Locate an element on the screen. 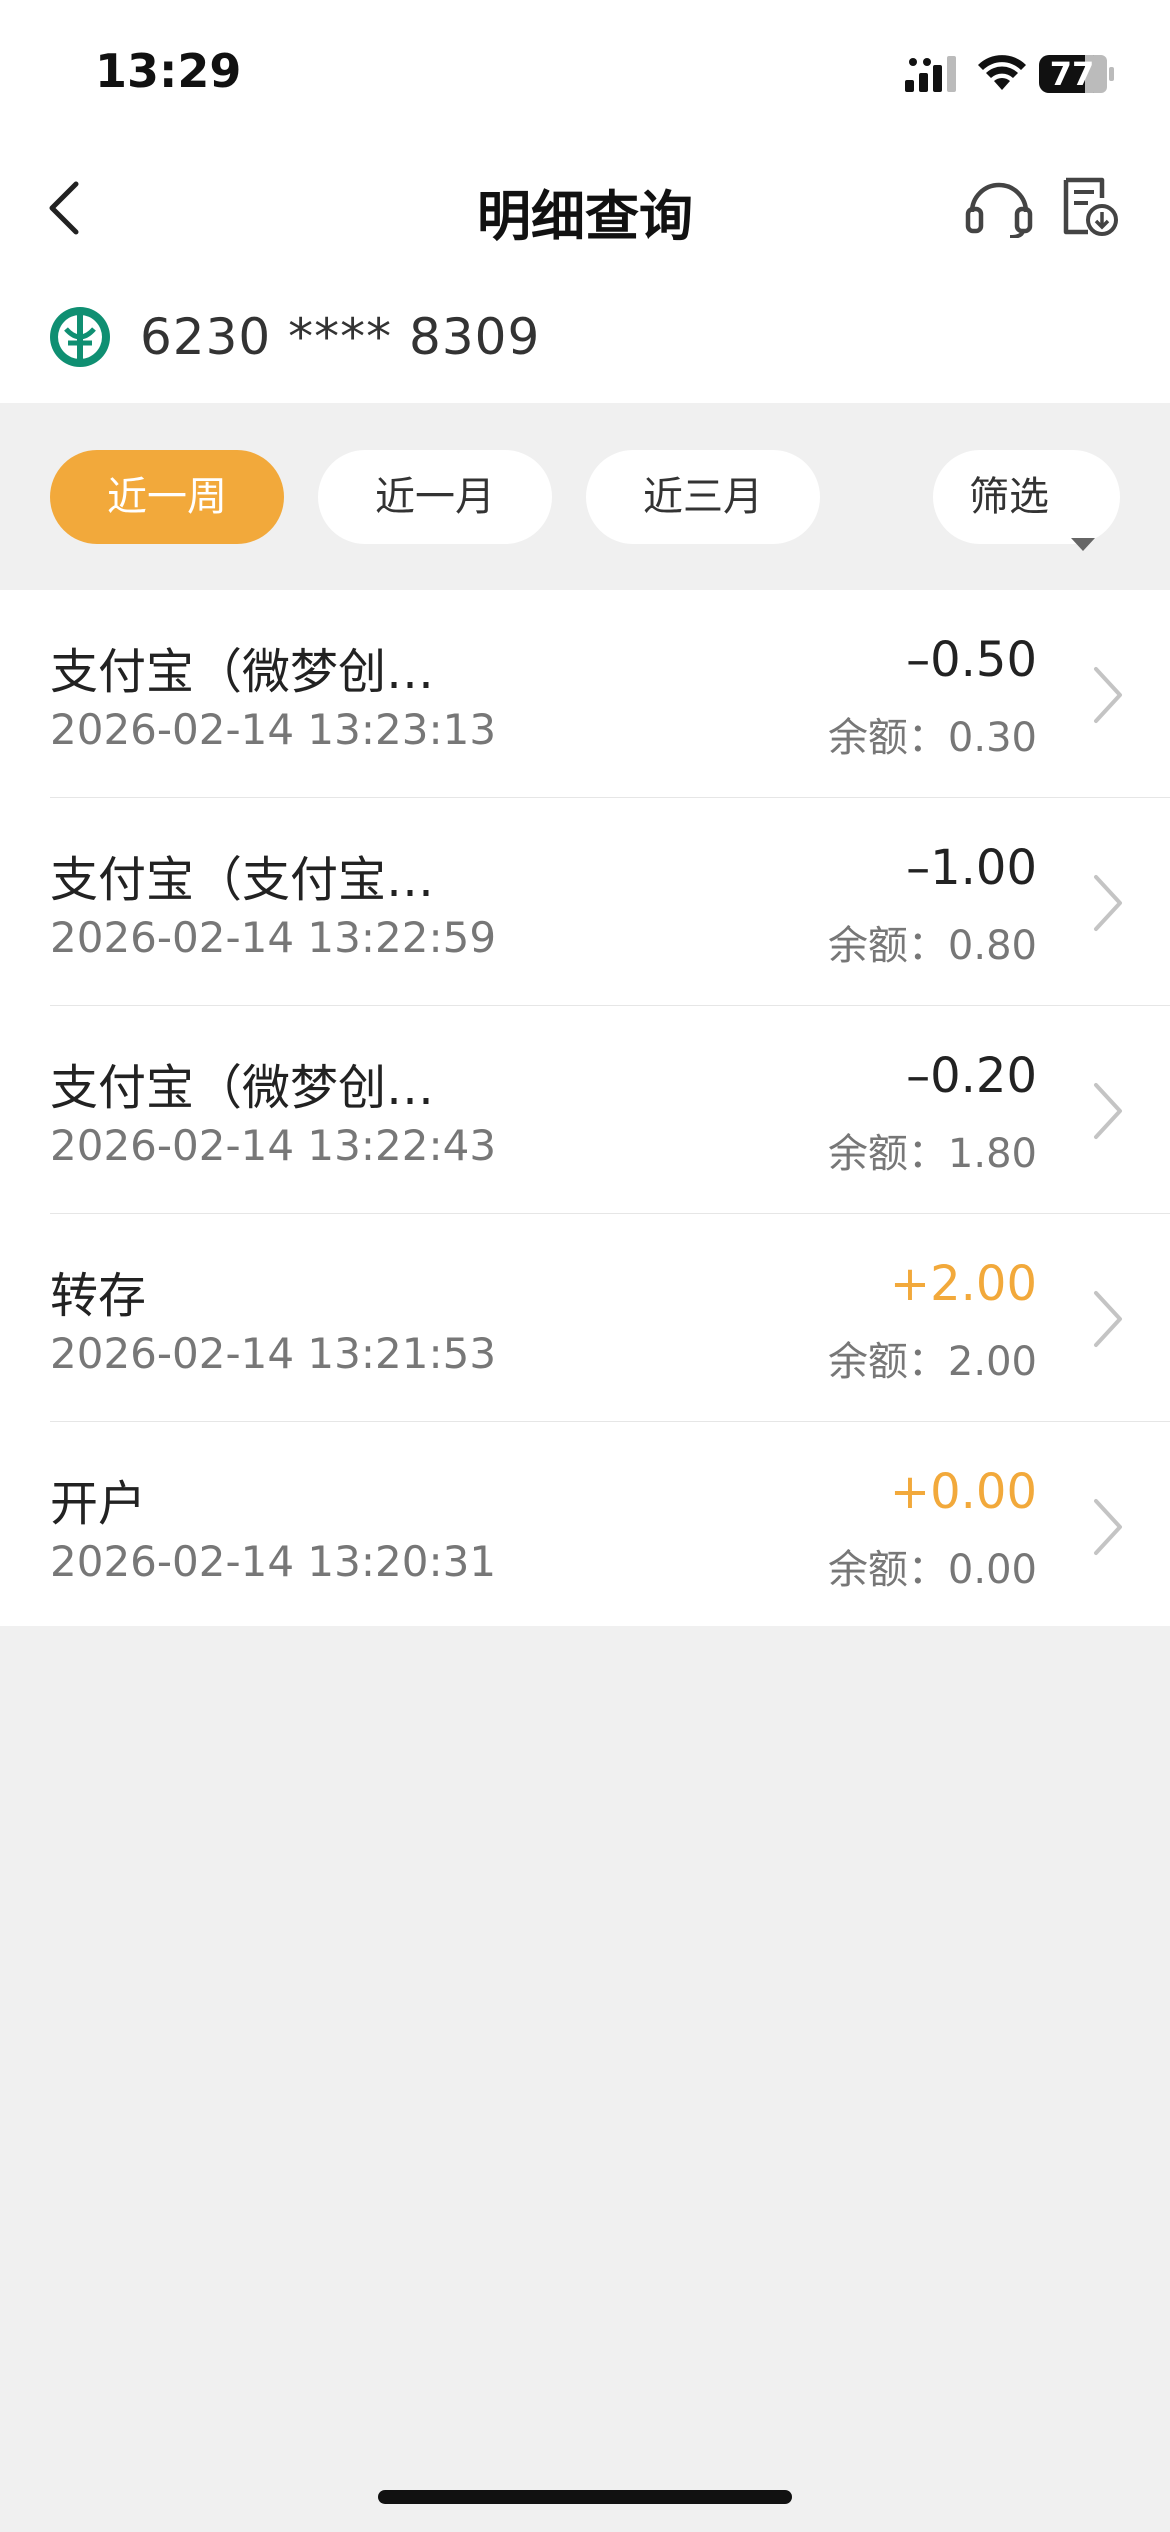  status-time: 13:29 is located at coordinates (168, 71).